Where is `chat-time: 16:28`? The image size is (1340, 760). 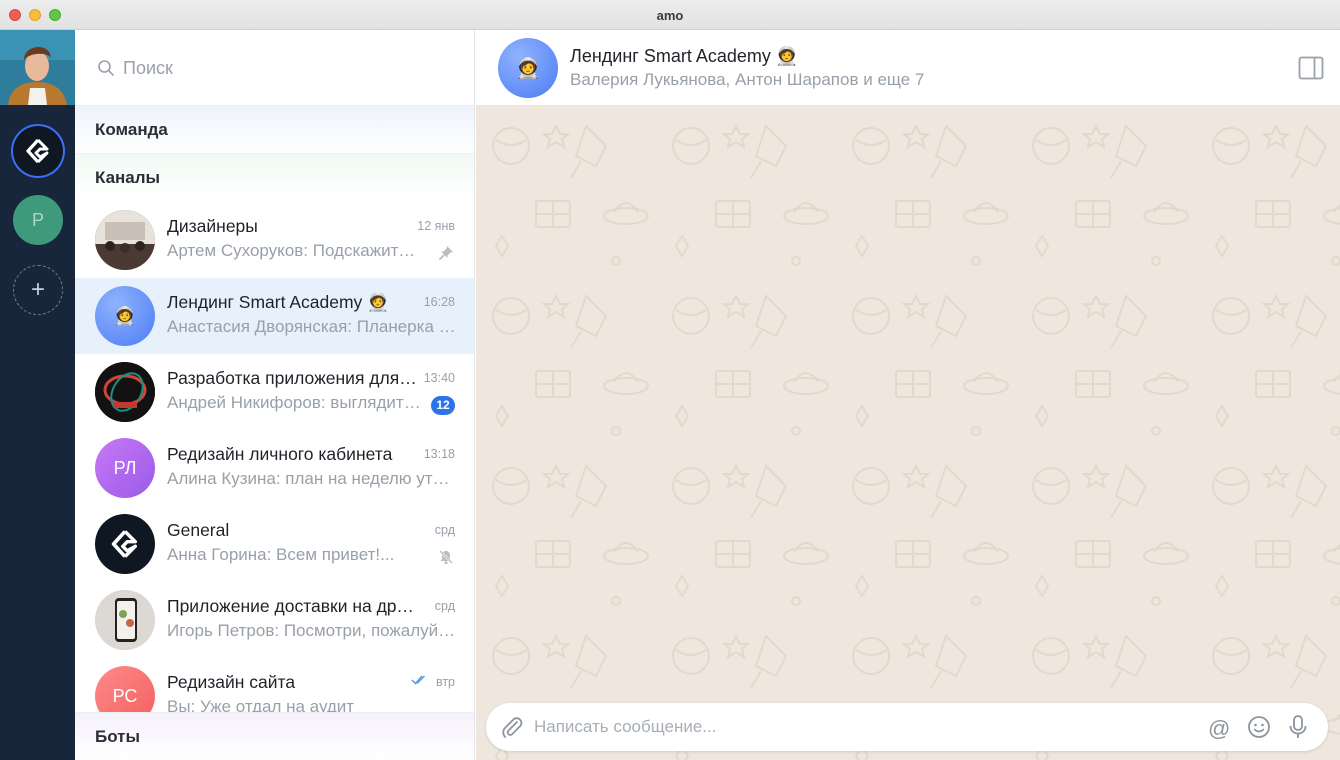
chat-time: 16:28 is located at coordinates (439, 302).